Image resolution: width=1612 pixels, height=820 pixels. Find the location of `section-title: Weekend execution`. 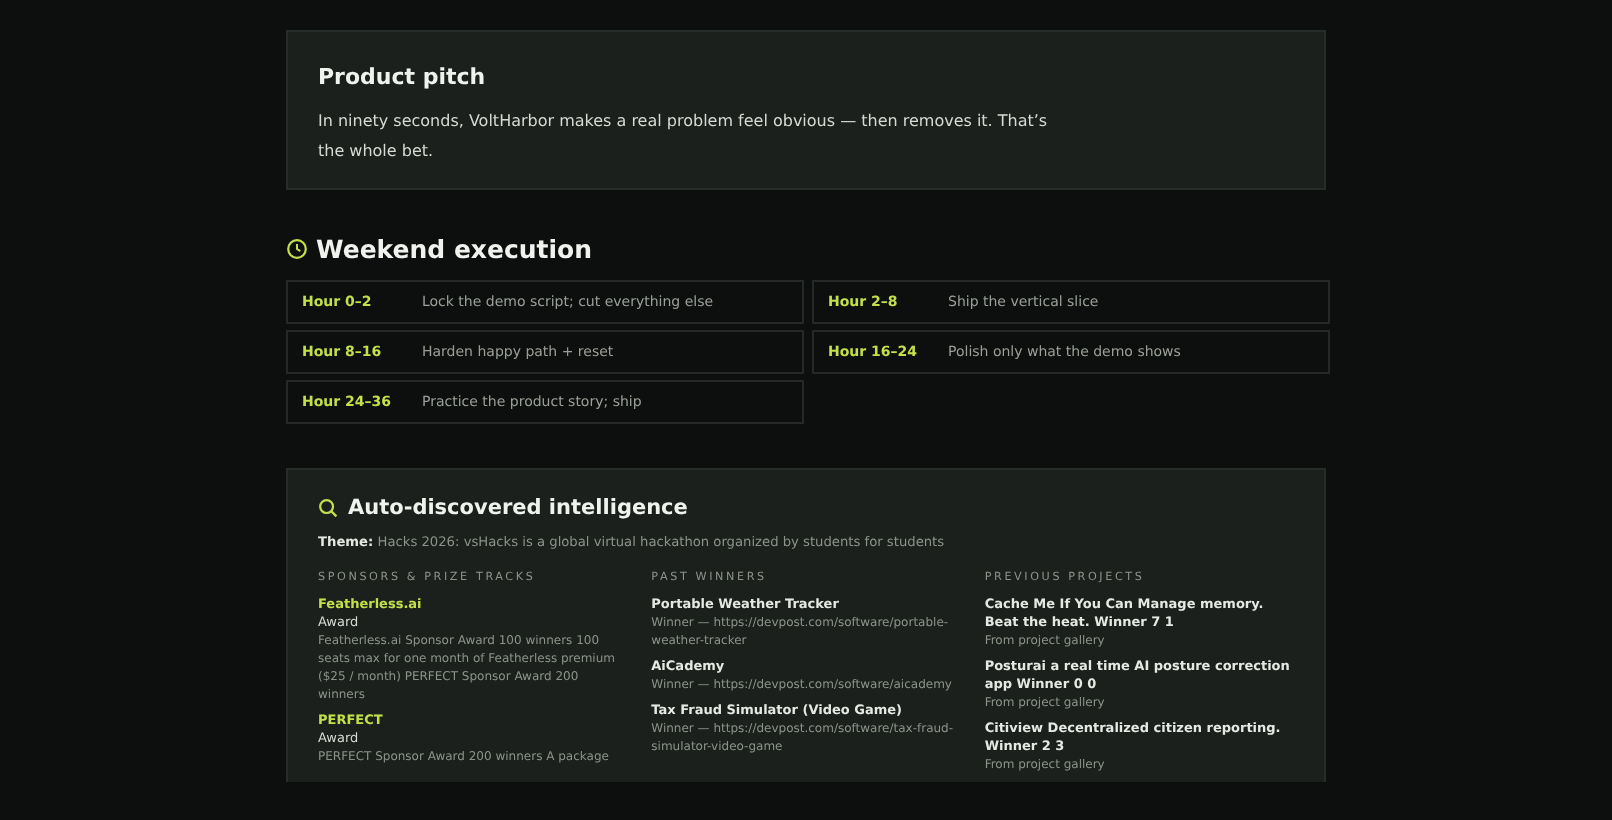

section-title: Weekend execution is located at coordinates (454, 249).